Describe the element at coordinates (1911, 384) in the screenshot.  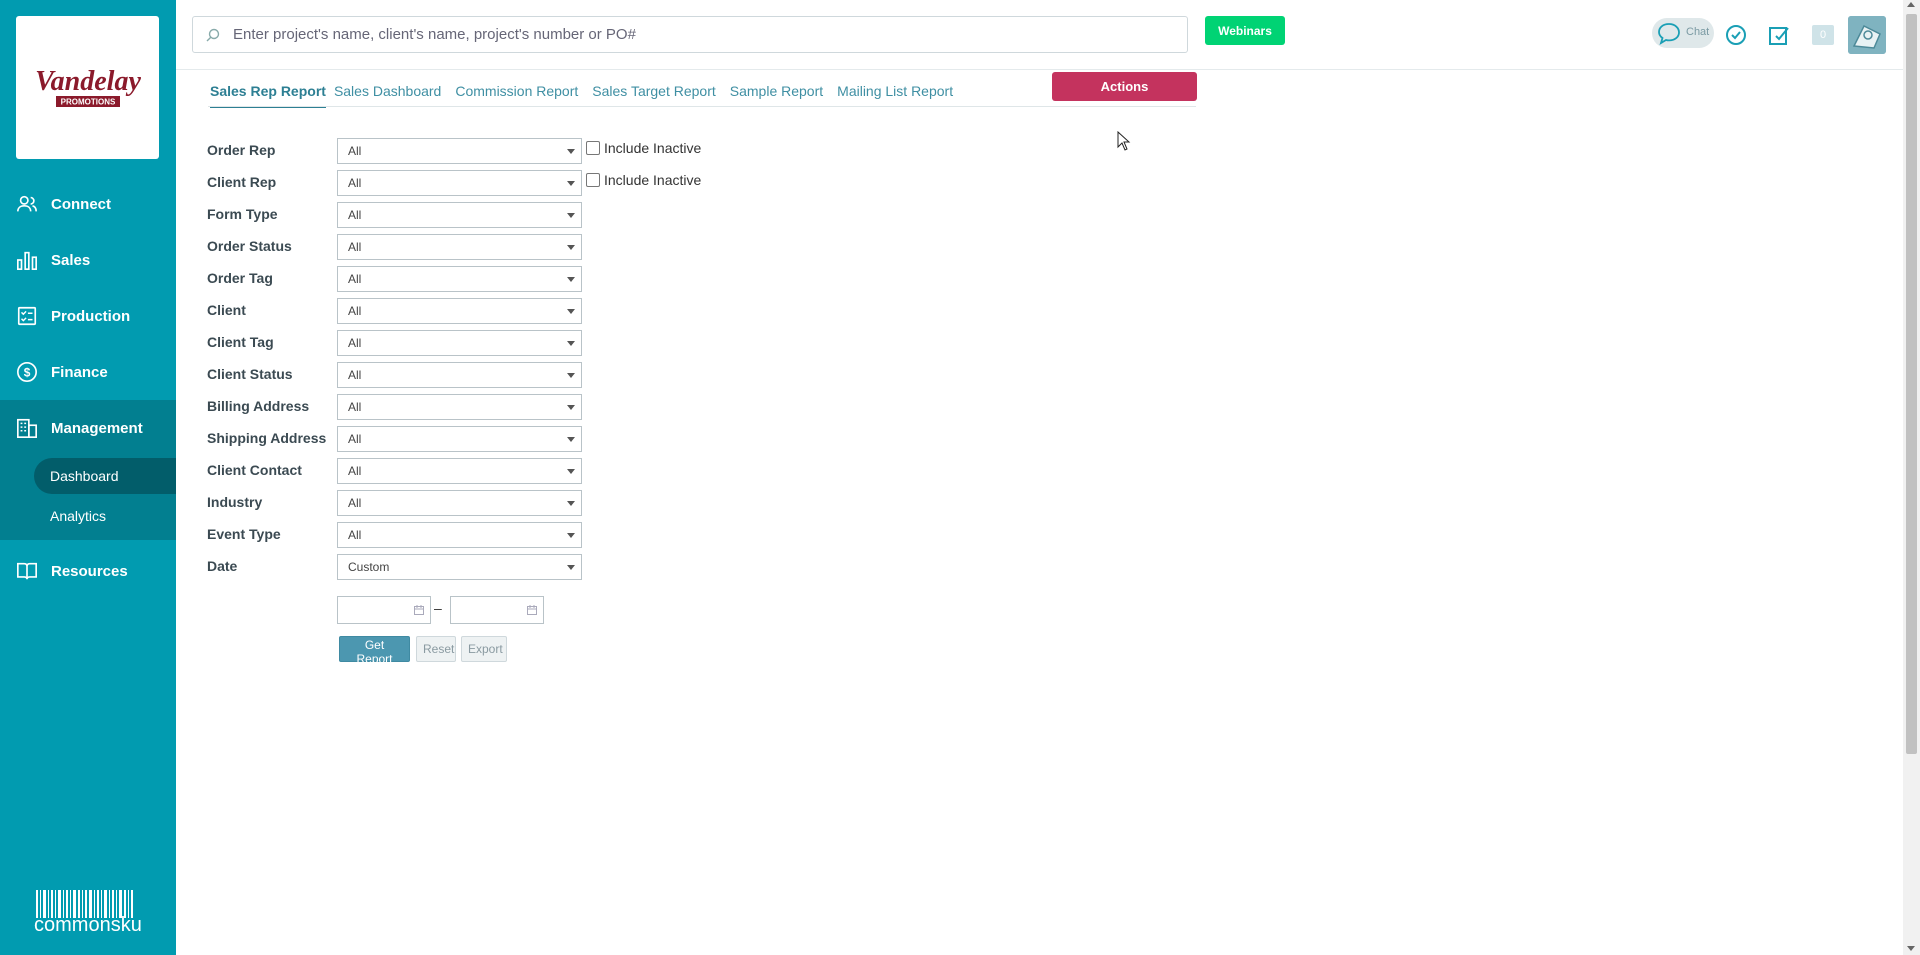
I see `scrollbar-thumb` at that location.